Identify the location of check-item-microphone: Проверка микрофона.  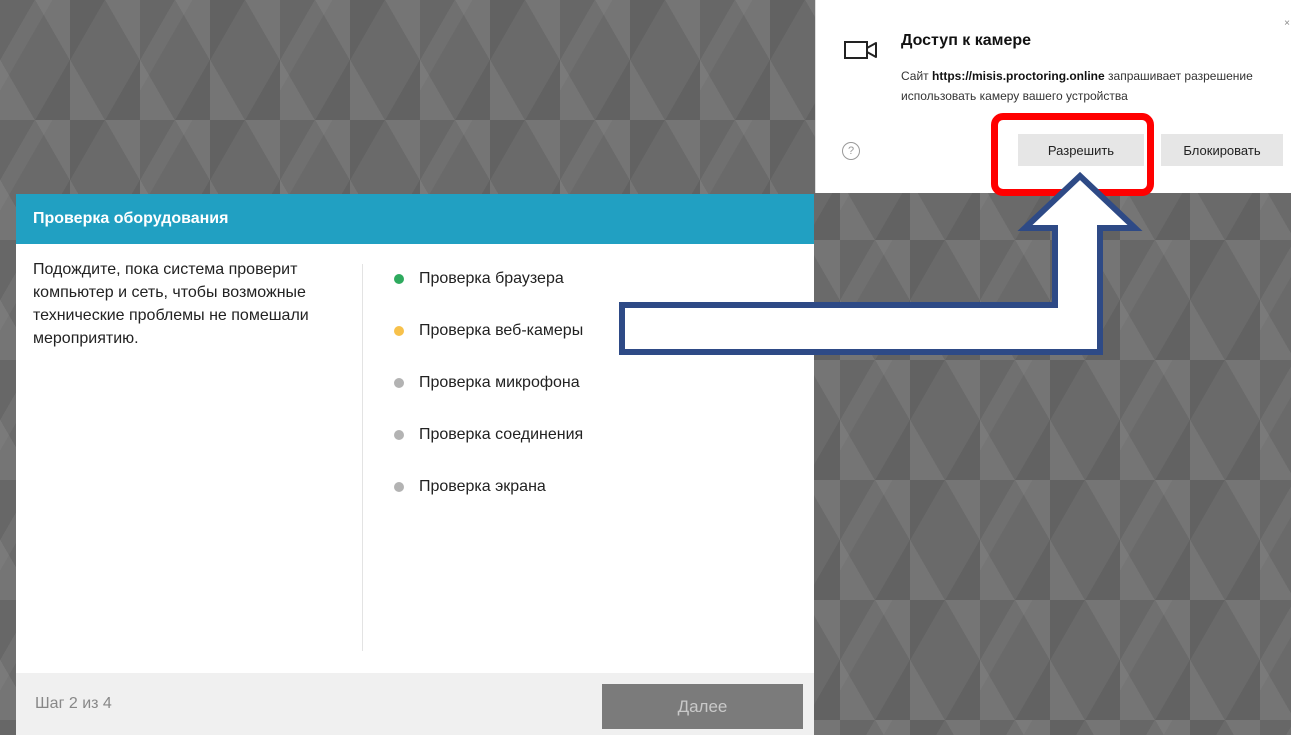
(488, 398).